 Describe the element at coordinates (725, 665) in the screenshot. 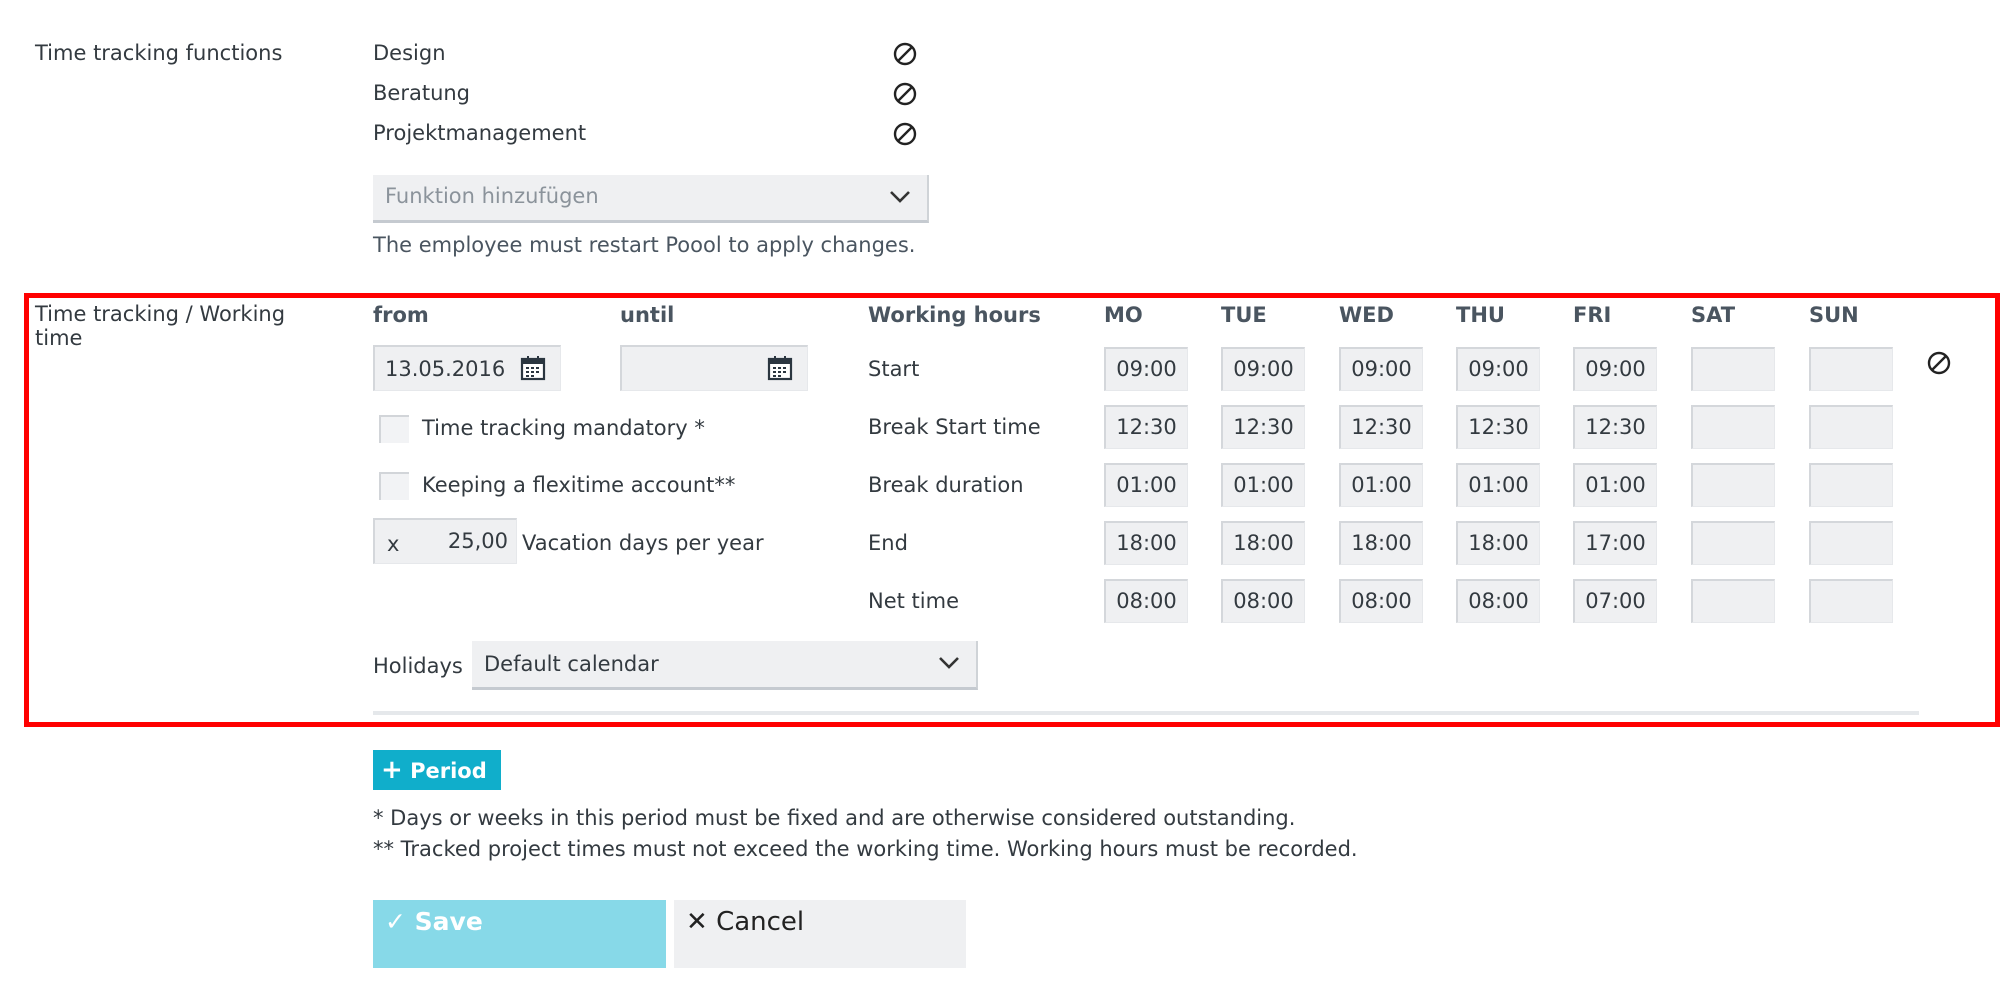

I see `holidays-dropdown: Default calendar` at that location.